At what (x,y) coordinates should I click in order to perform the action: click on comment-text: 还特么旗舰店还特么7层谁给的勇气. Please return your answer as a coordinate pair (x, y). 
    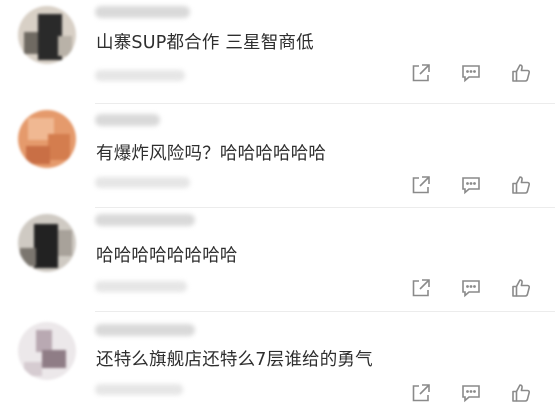
    Looking at the image, I should click on (234, 360).